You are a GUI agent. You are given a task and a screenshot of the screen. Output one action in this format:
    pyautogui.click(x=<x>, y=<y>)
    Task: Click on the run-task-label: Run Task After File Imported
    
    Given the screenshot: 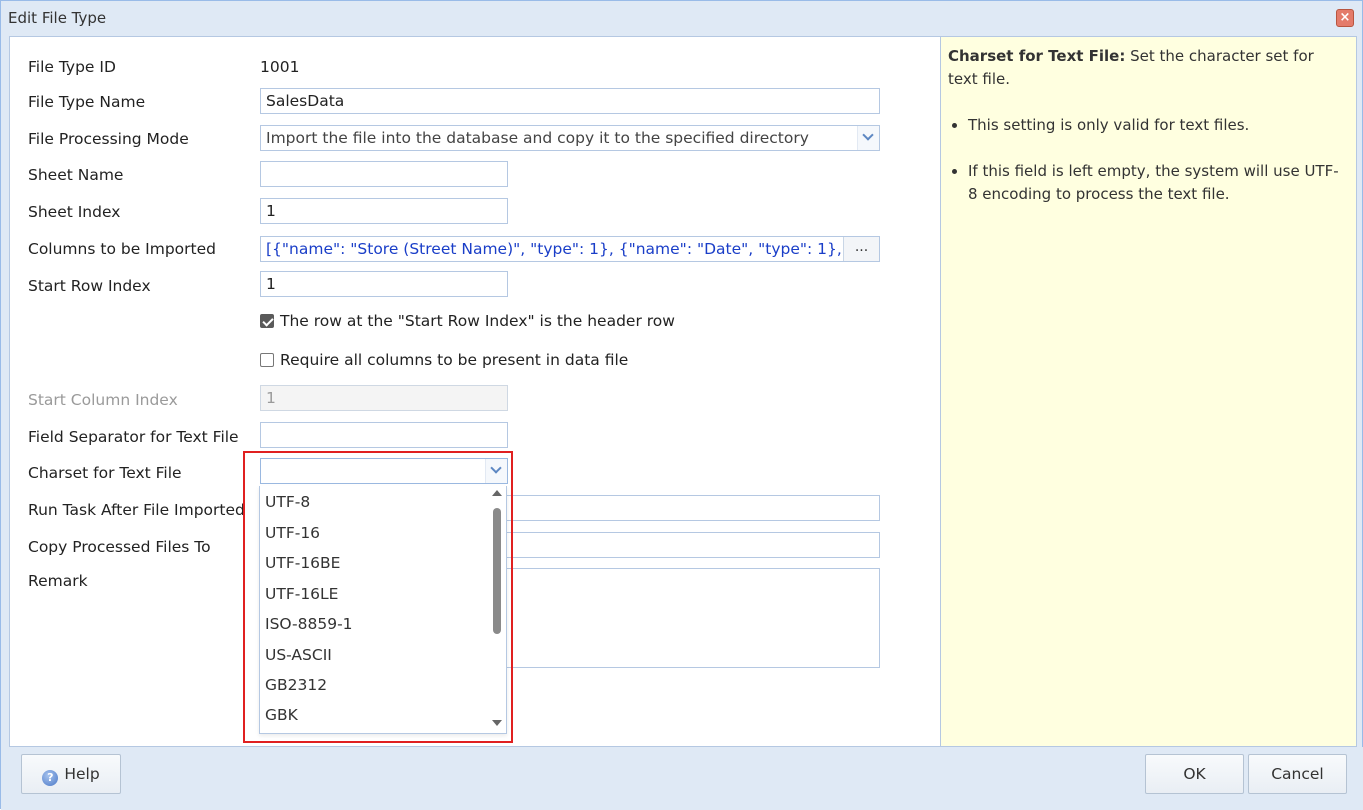 What is the action you would take?
    pyautogui.click(x=136, y=510)
    